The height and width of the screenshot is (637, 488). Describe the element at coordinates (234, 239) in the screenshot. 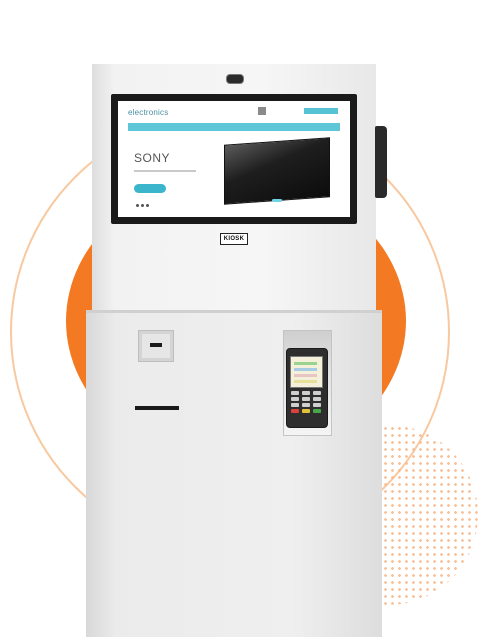

I see `kiosk-badge: KIOSK` at that location.